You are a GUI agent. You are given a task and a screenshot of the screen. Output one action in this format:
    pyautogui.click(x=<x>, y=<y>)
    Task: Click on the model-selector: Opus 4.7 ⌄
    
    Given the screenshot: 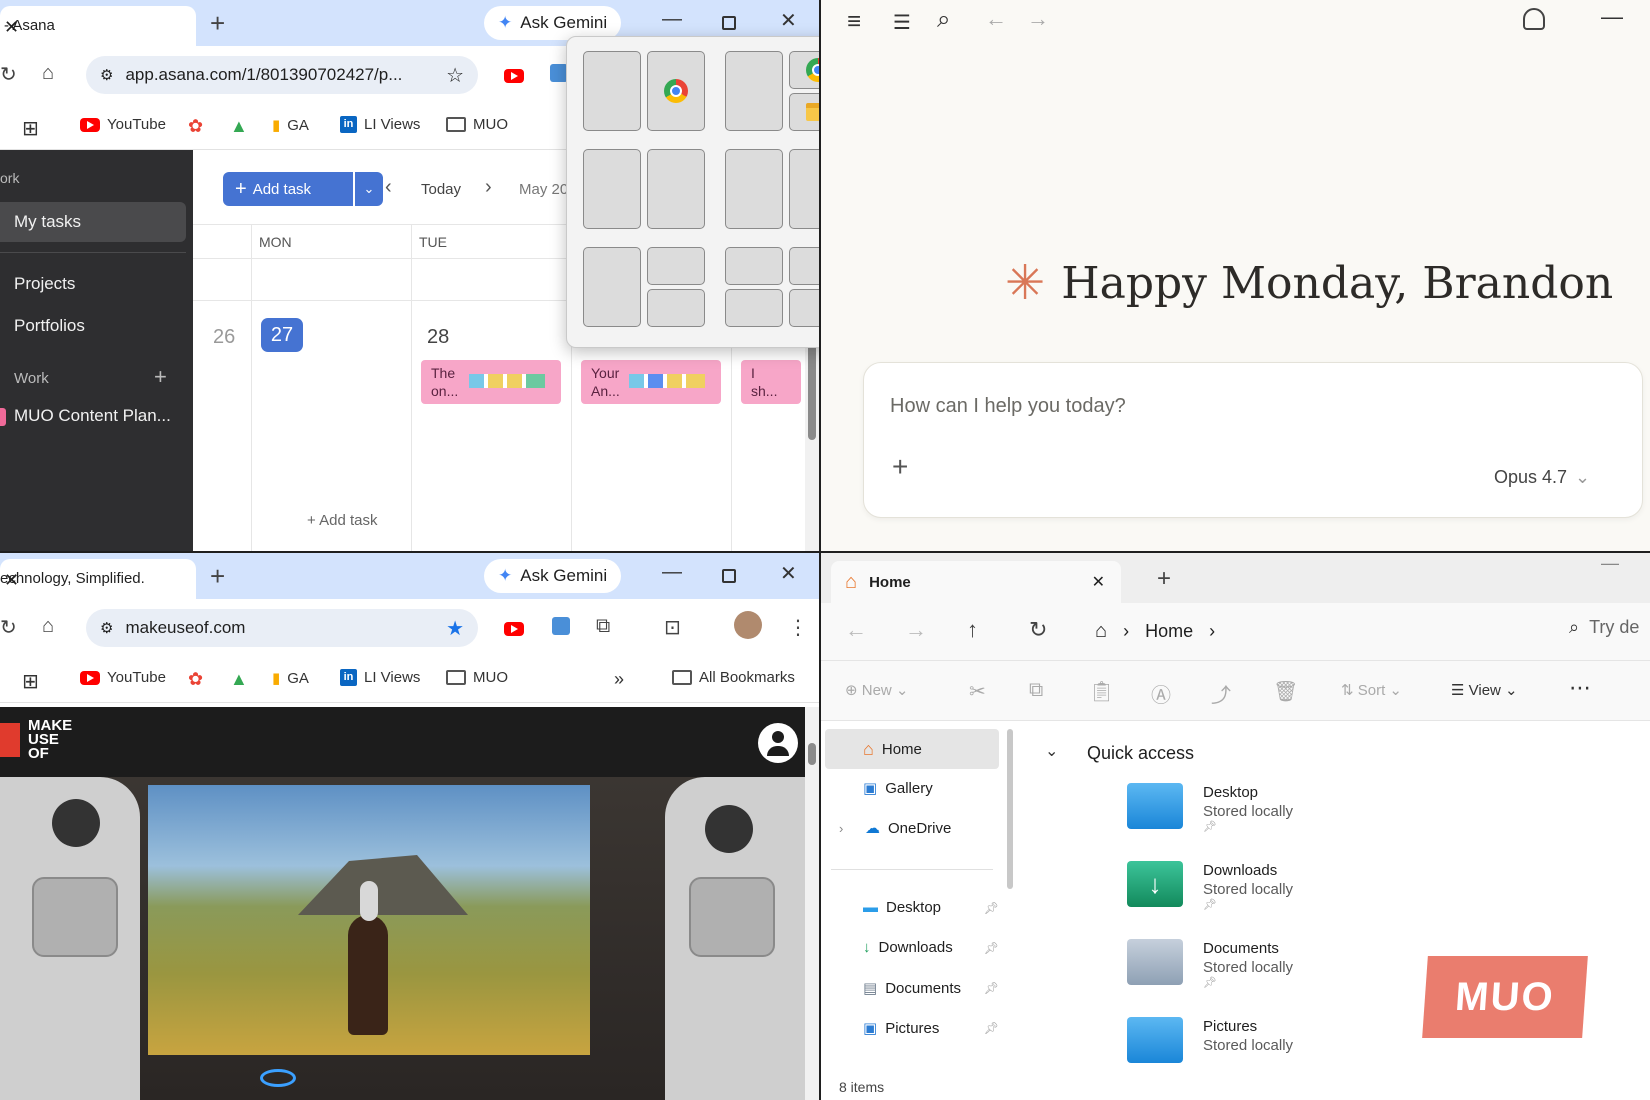 What is the action you would take?
    pyautogui.click(x=1542, y=477)
    